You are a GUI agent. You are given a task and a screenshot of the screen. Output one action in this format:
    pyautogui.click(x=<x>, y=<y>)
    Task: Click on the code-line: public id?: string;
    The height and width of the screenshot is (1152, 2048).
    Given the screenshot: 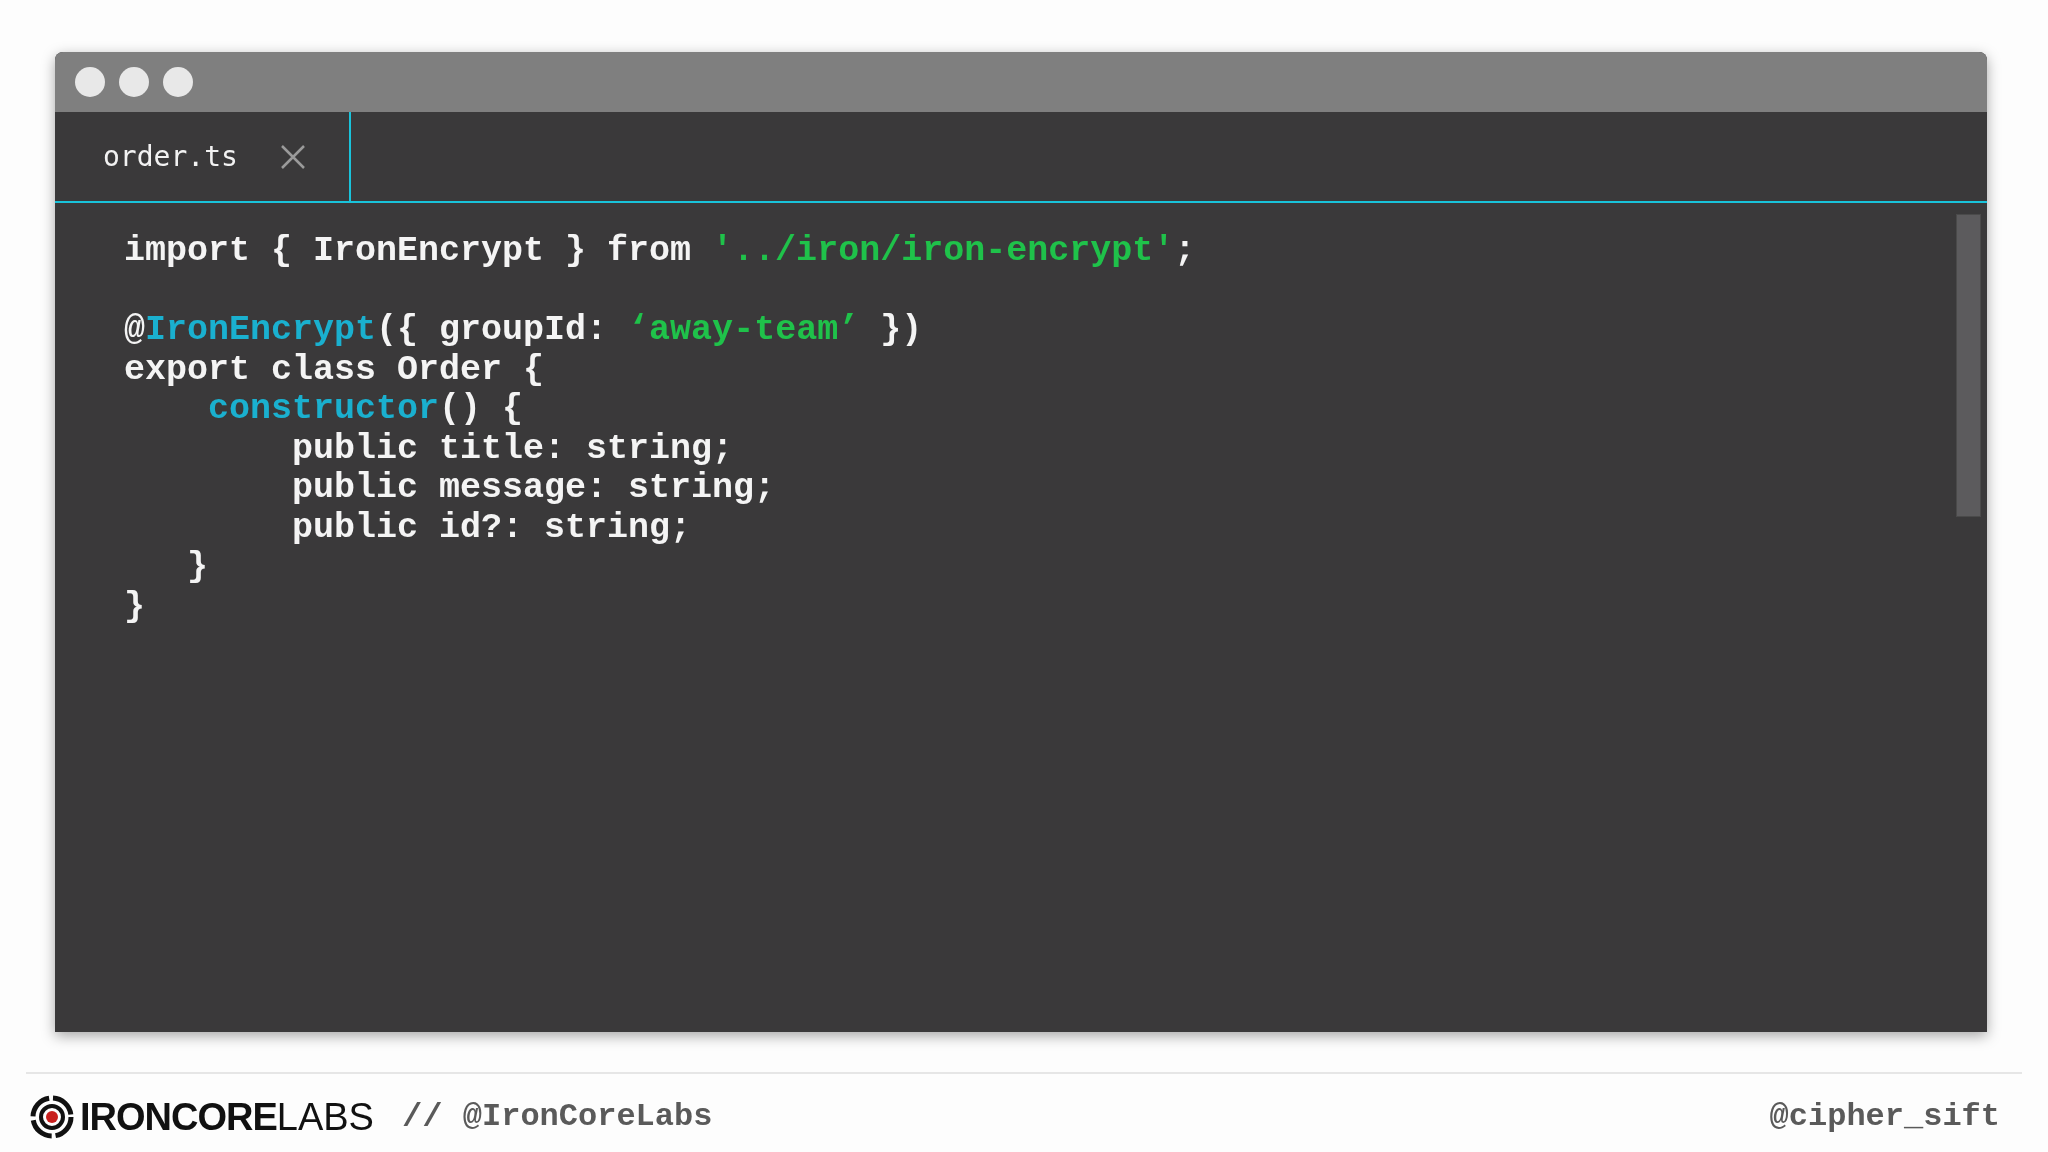 What is the action you would take?
    pyautogui.click(x=491, y=528)
    